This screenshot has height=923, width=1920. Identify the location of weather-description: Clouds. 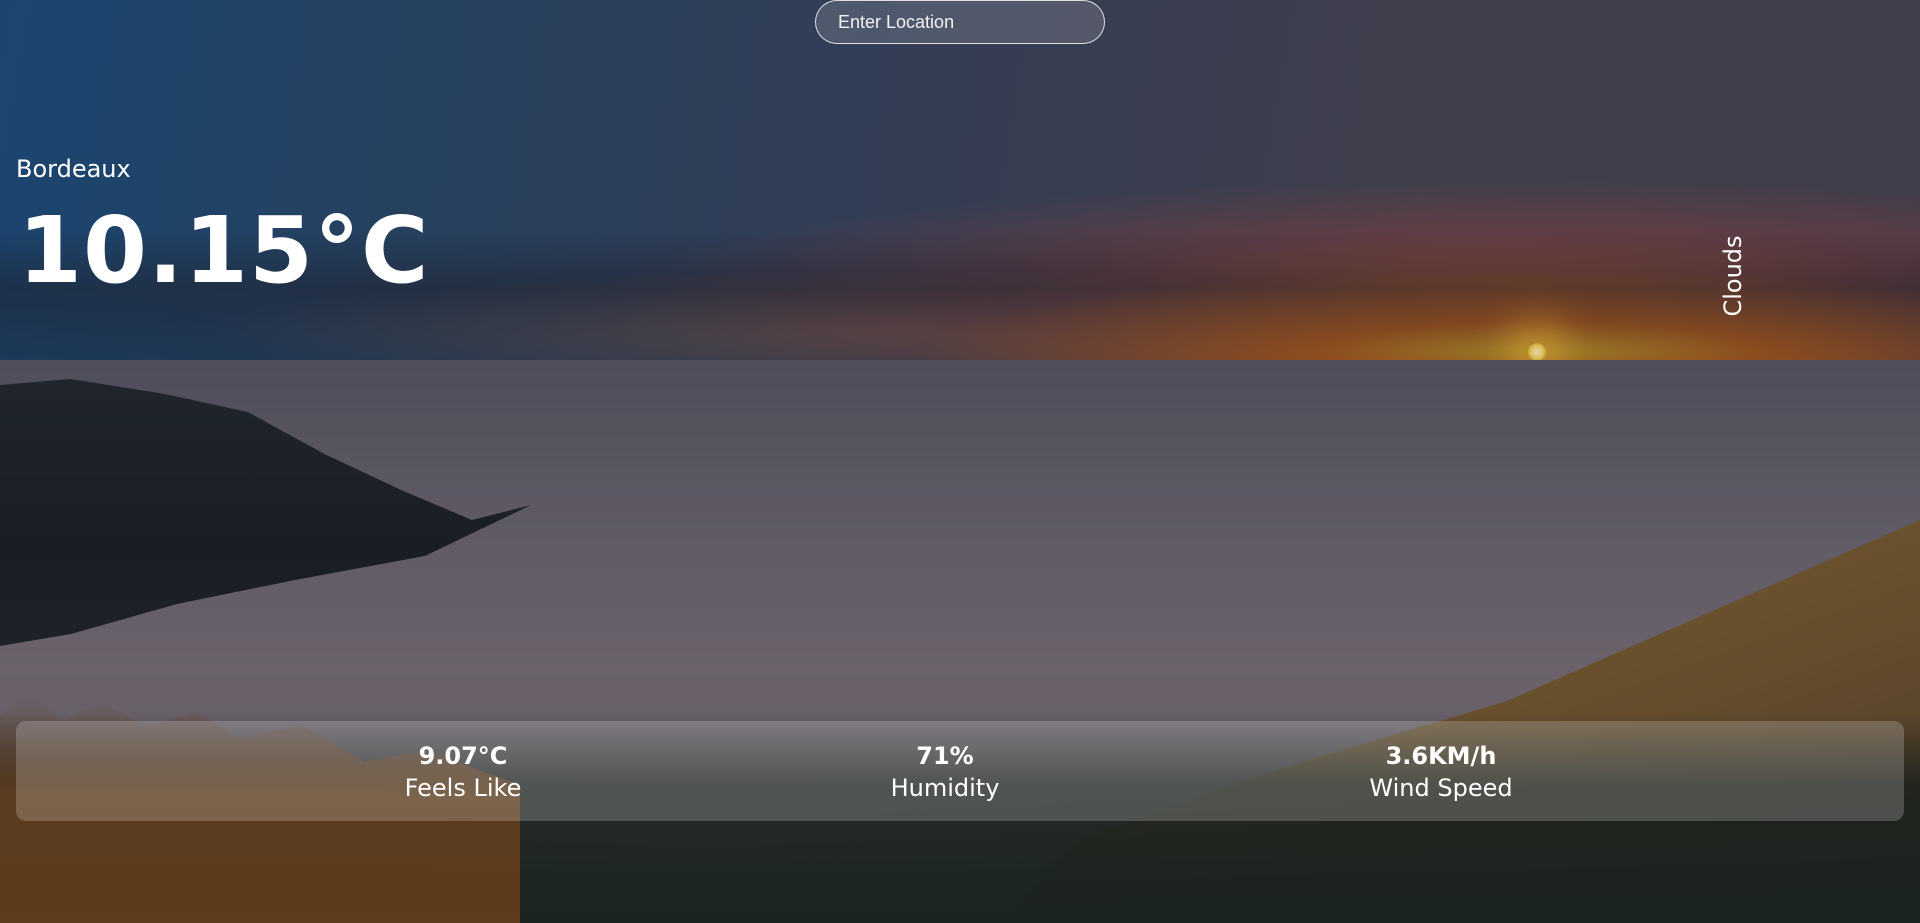
(1733, 276).